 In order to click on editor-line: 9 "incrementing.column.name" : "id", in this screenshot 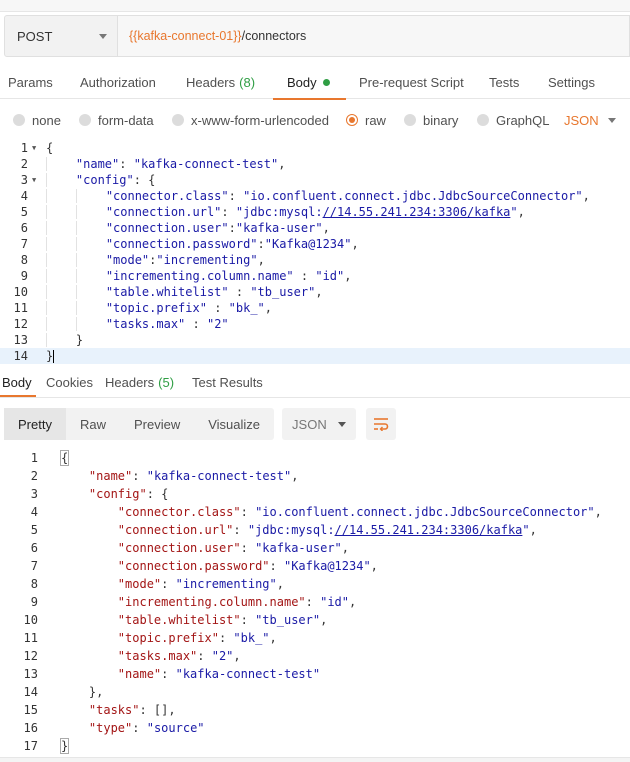, I will do `click(315, 276)`.